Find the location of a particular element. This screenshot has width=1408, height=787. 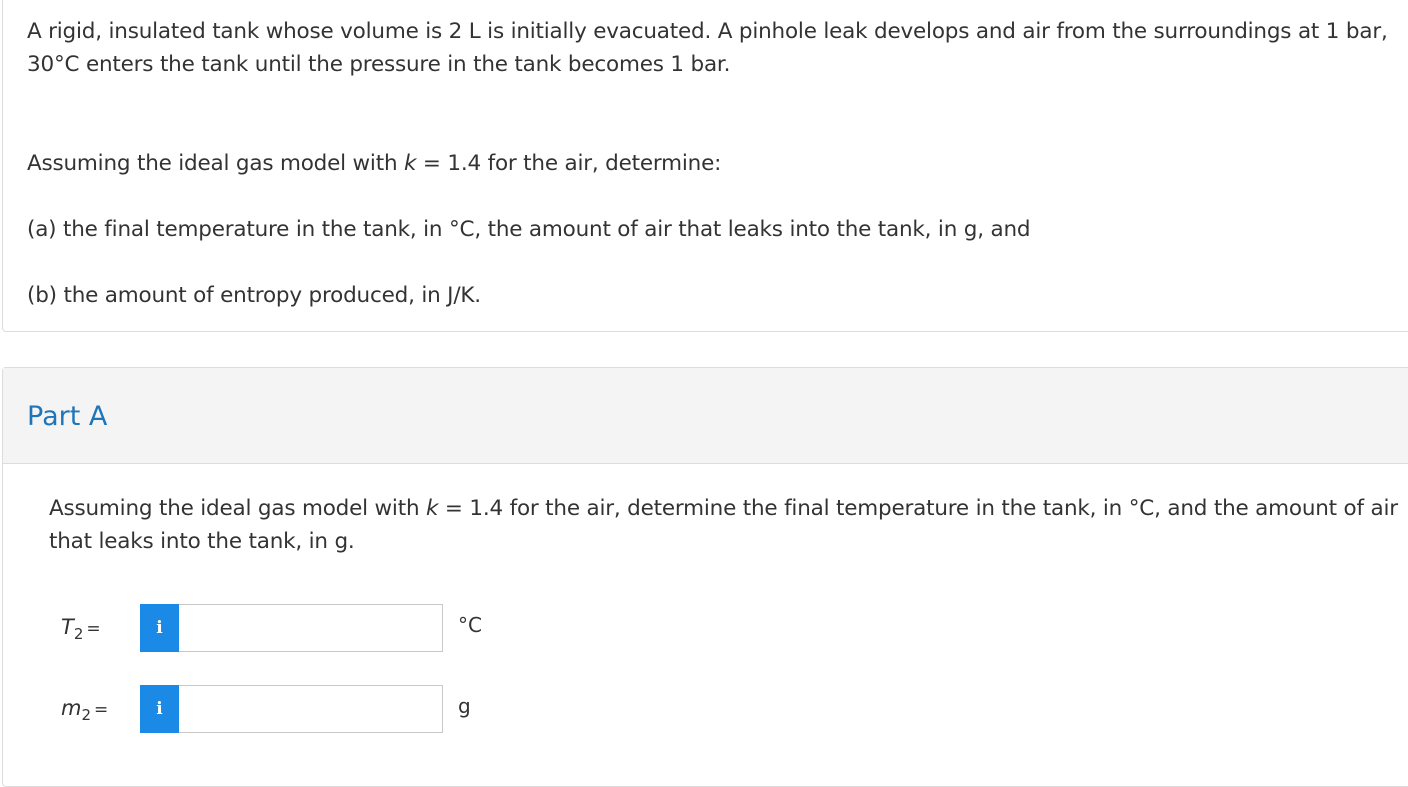

m2-answer-input is located at coordinates (311, 709).